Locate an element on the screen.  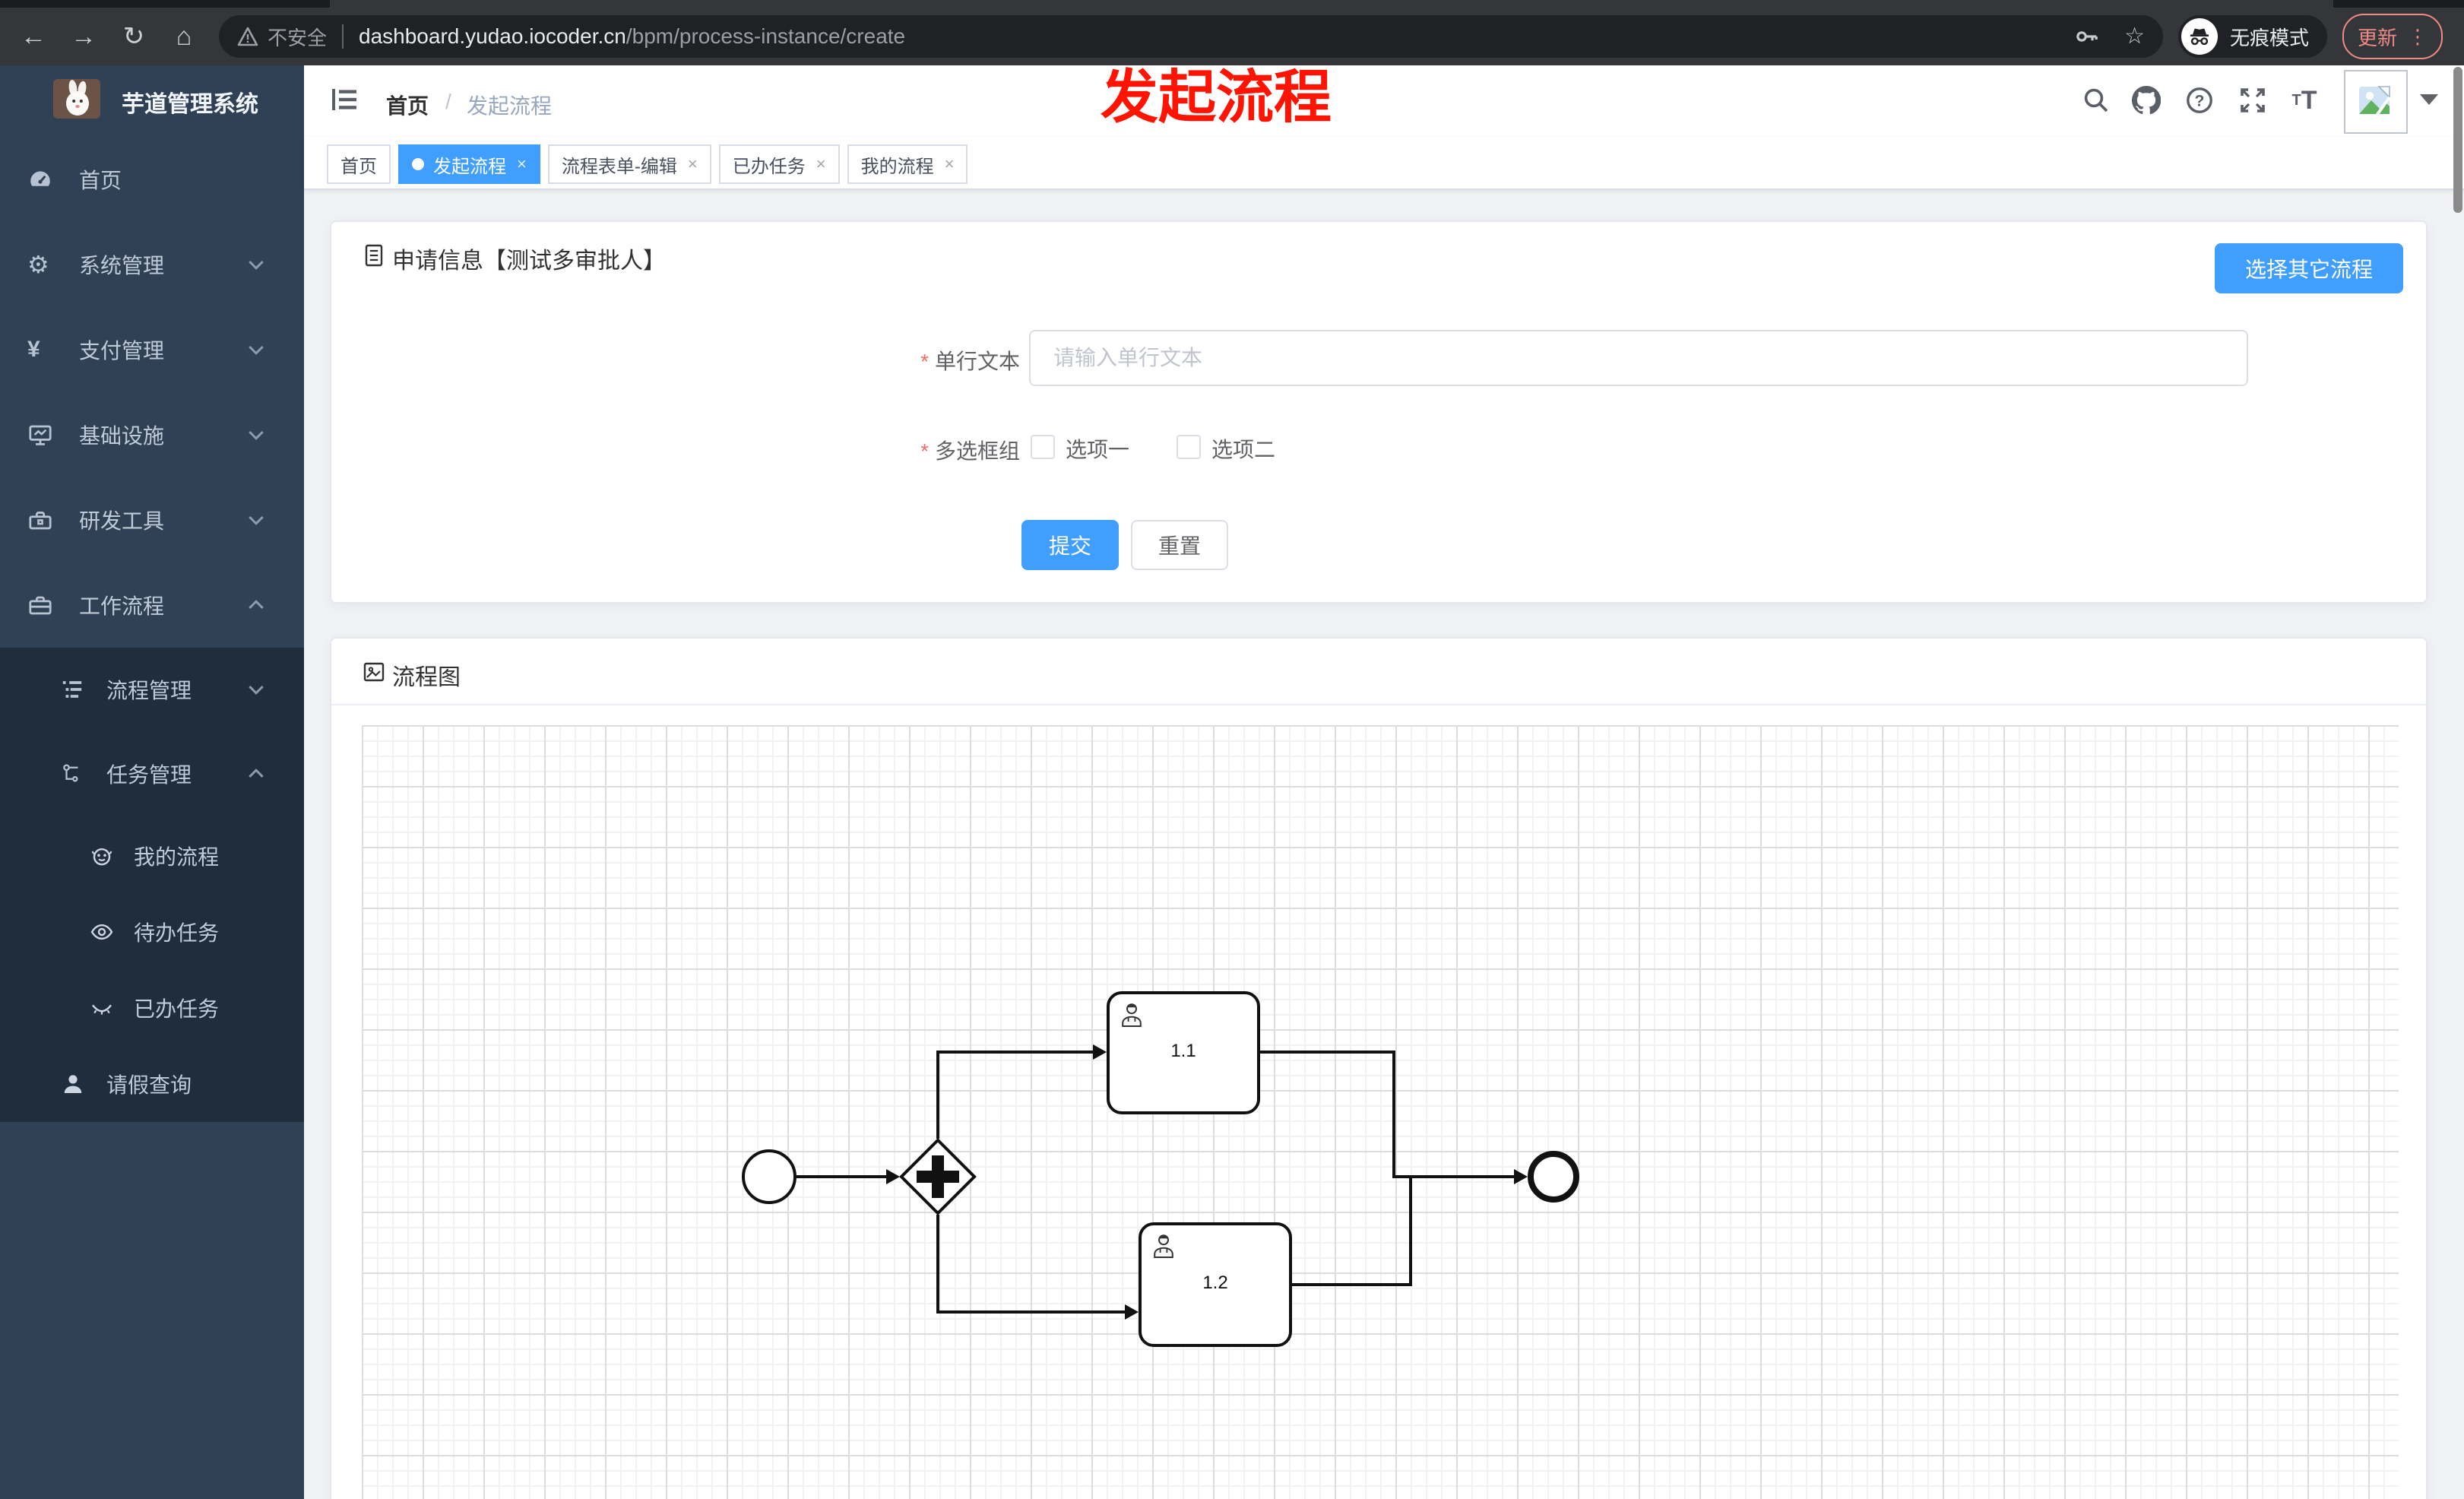
flow-list-icon is located at coordinates (72, 689).